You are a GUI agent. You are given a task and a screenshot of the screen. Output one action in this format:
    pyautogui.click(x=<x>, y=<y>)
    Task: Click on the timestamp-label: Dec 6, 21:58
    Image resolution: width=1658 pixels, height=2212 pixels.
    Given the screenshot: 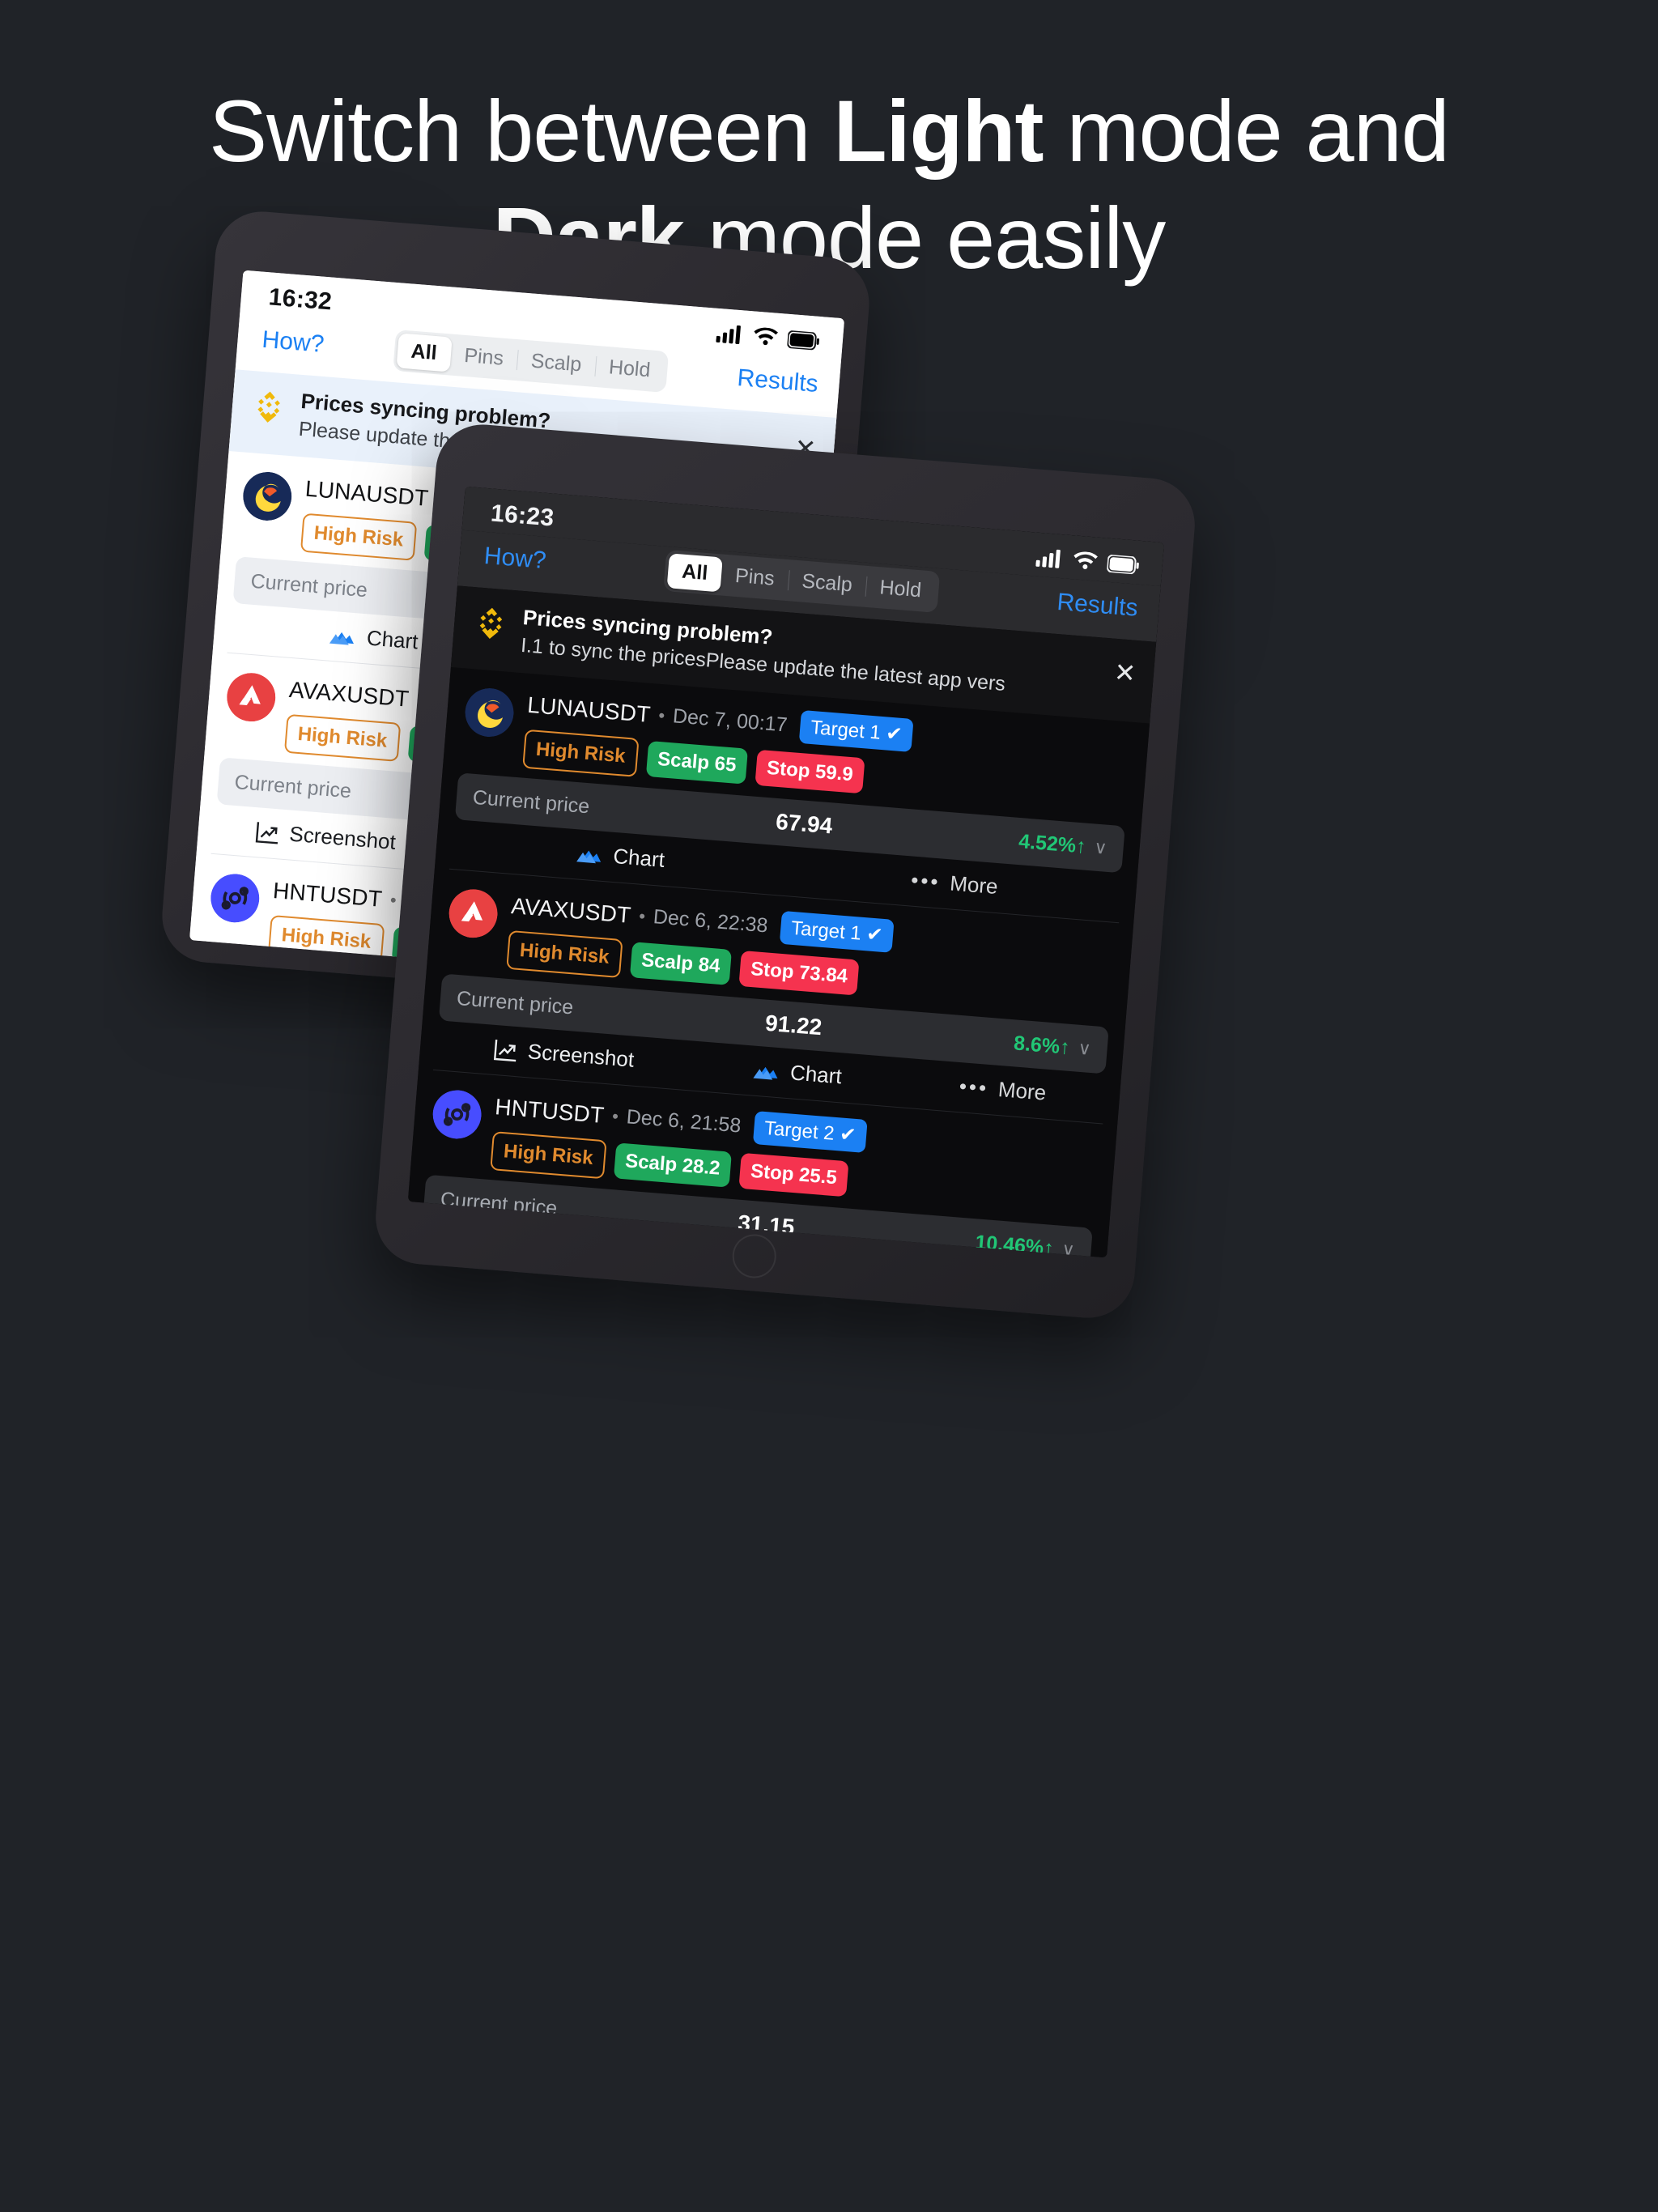 What is the action you would take?
    pyautogui.click(x=683, y=1121)
    